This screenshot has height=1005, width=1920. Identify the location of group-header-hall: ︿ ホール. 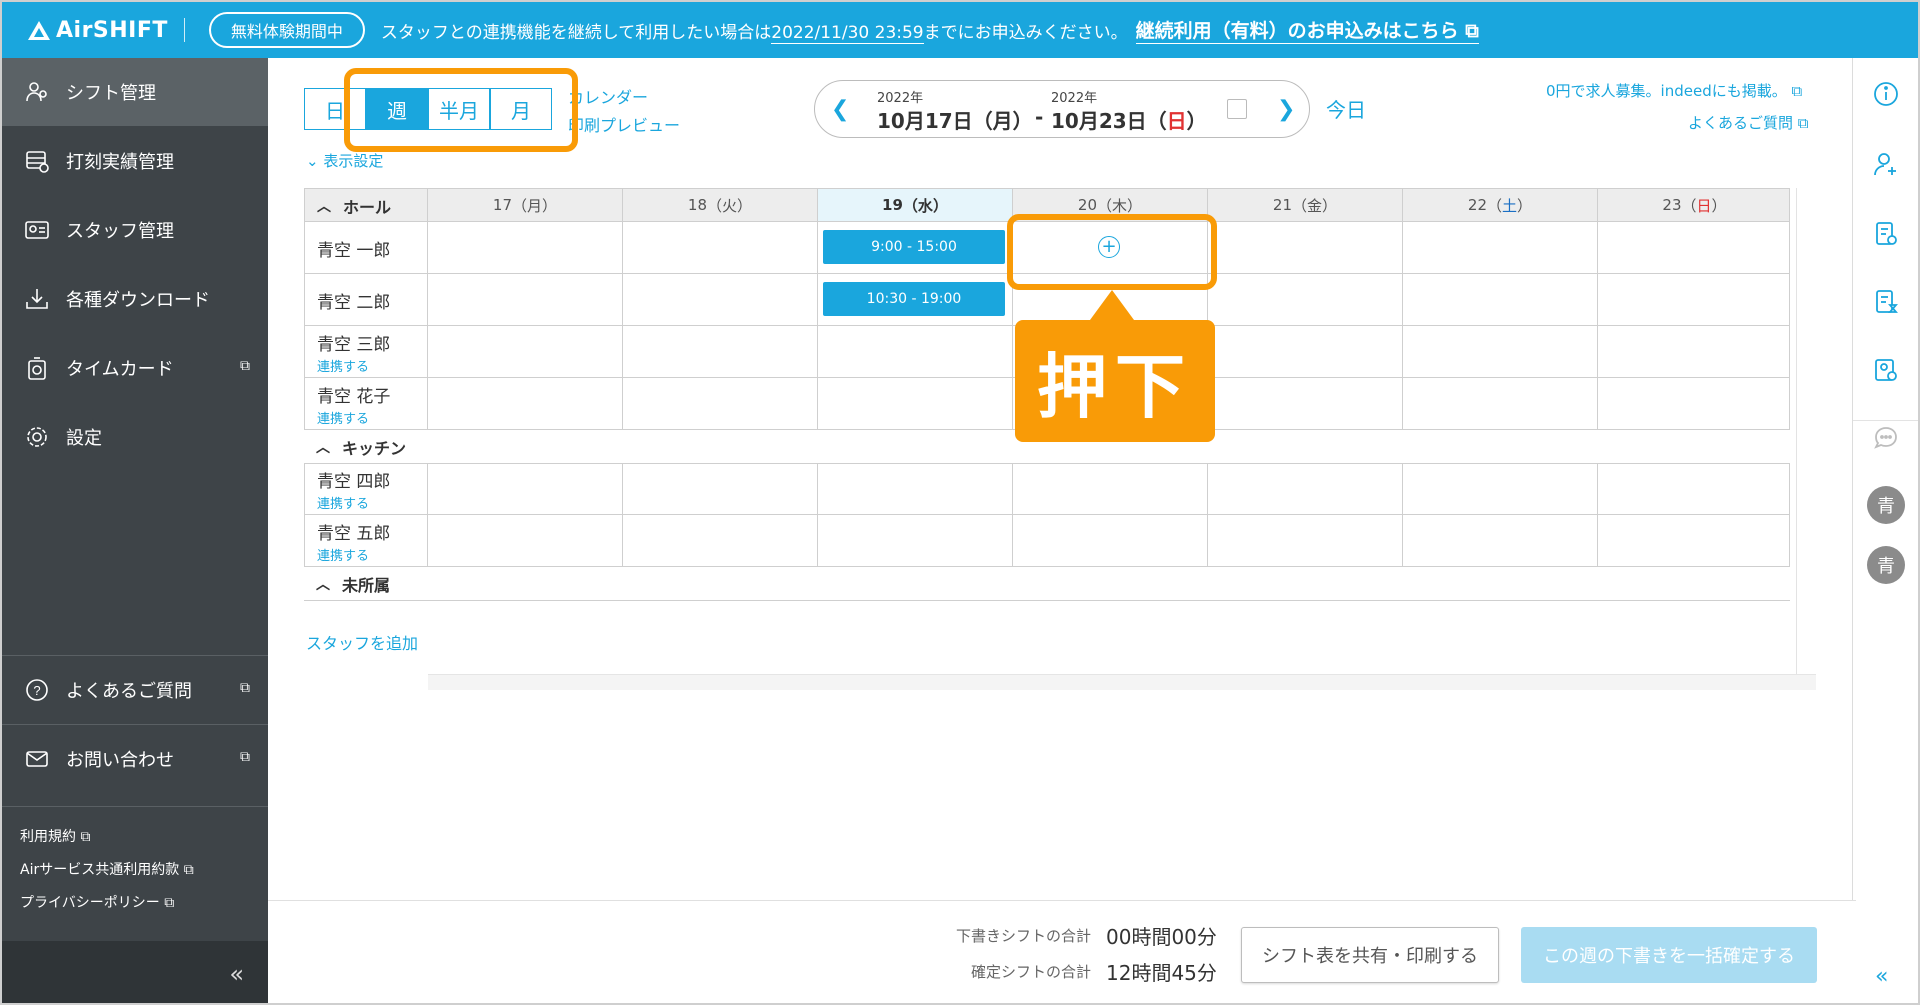
(348, 206).